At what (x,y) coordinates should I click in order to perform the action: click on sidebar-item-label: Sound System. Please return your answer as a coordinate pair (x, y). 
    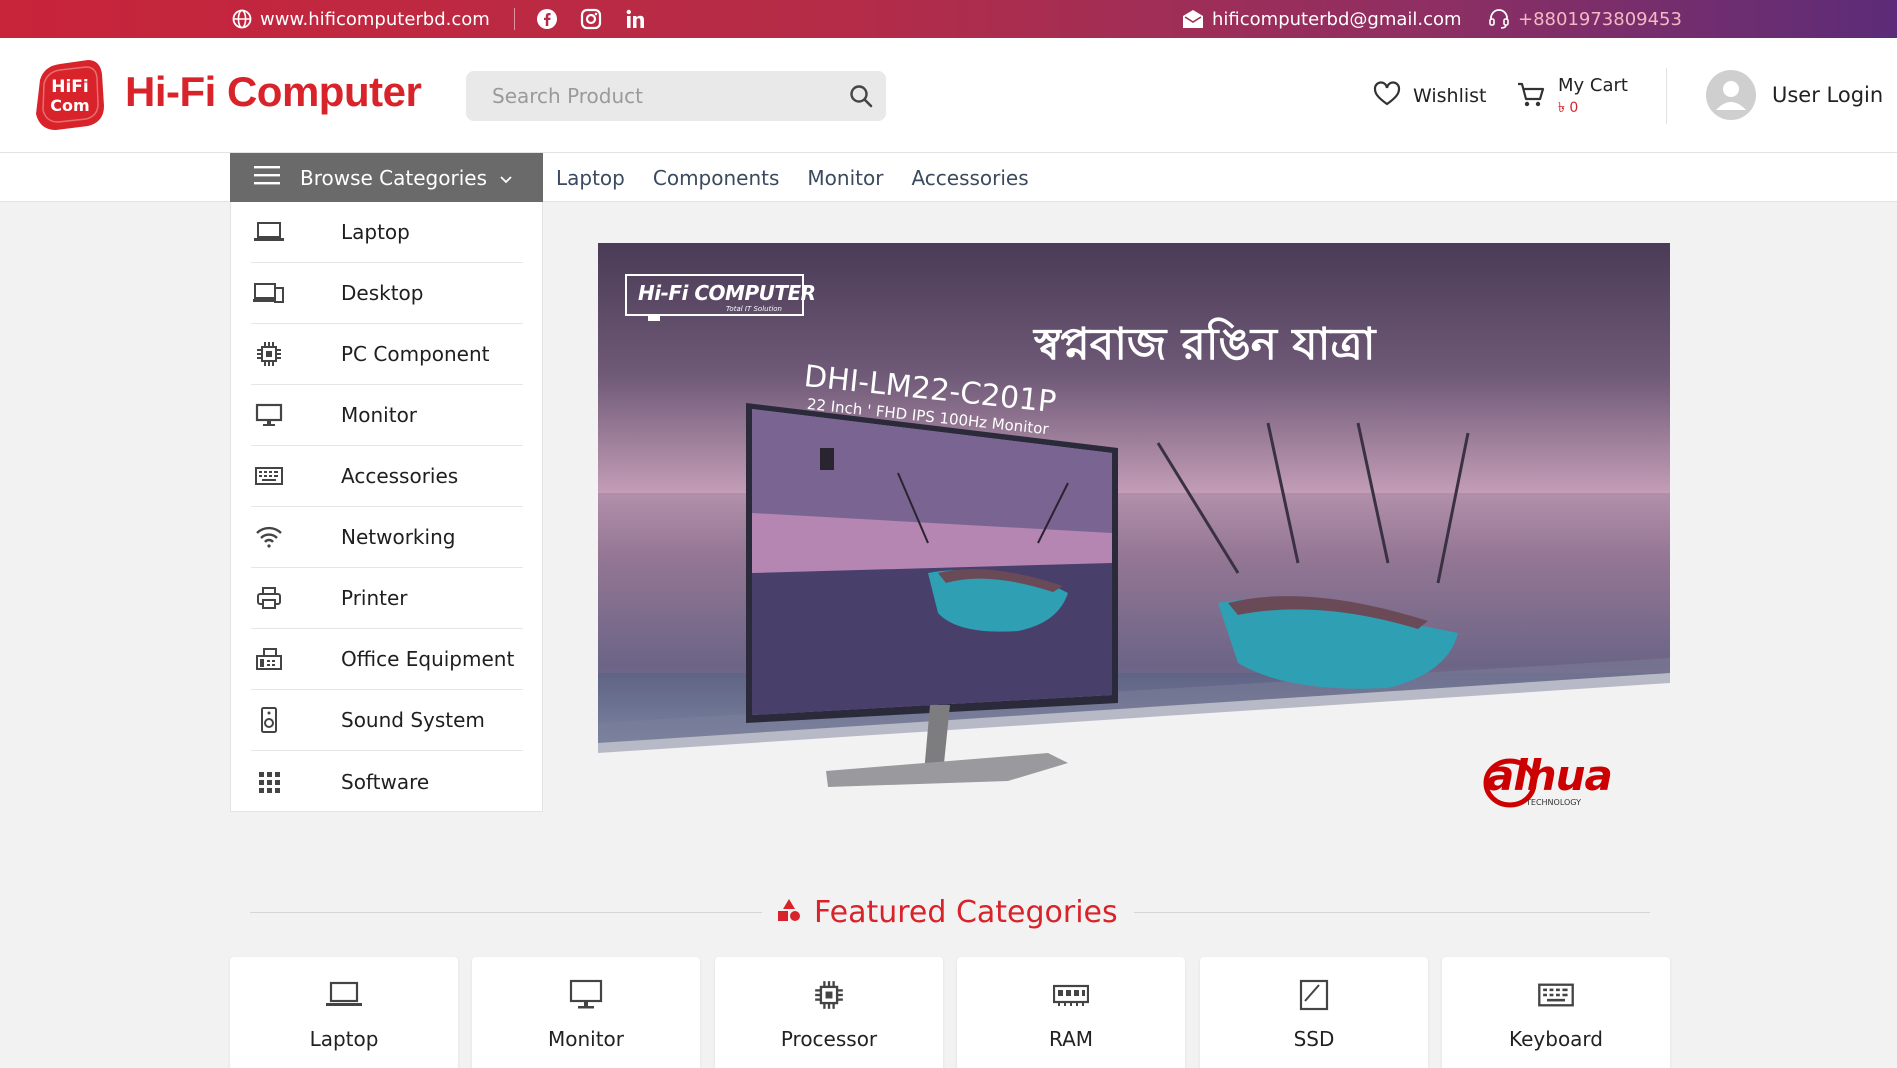
    Looking at the image, I should click on (413, 720).